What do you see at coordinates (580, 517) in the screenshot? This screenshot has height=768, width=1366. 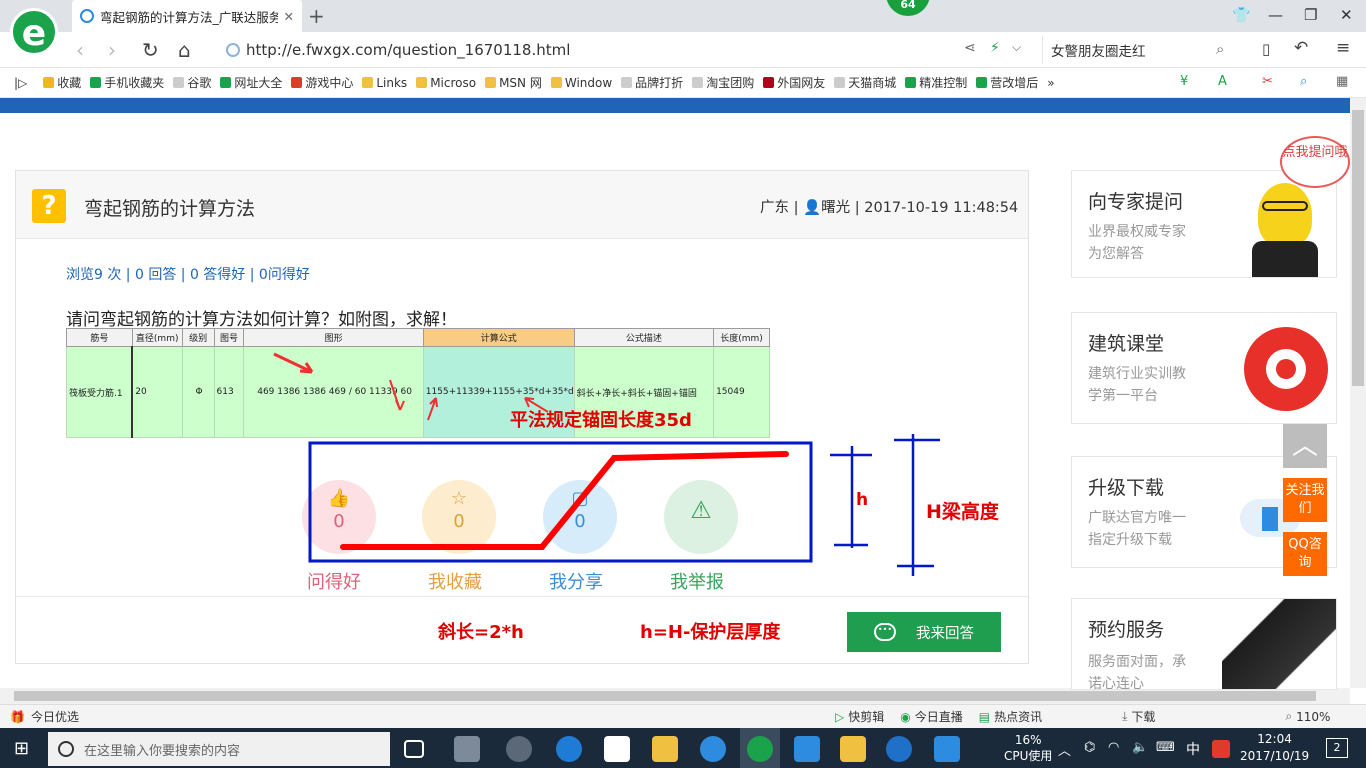 I see `share-button: ▢ 0` at bounding box center [580, 517].